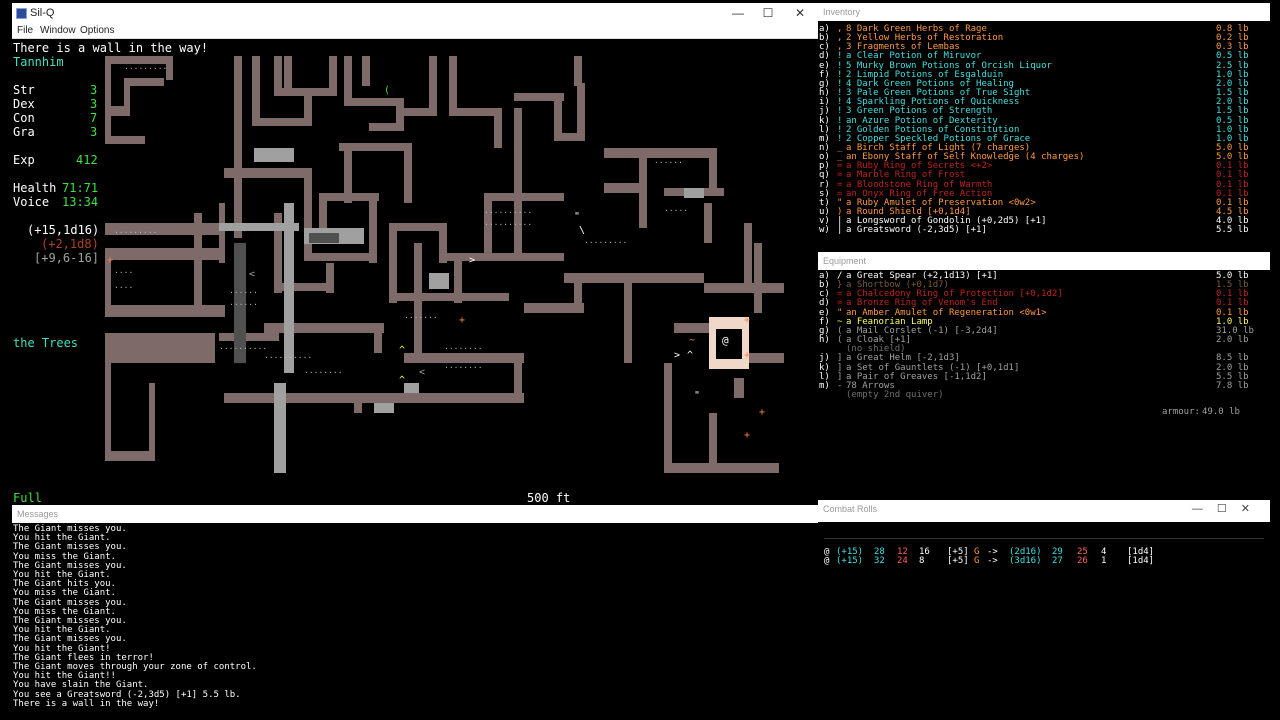 The image size is (1280, 720). Describe the element at coordinates (1232, 358) in the screenshot. I see `equip-weight: 8.5 lb` at that location.